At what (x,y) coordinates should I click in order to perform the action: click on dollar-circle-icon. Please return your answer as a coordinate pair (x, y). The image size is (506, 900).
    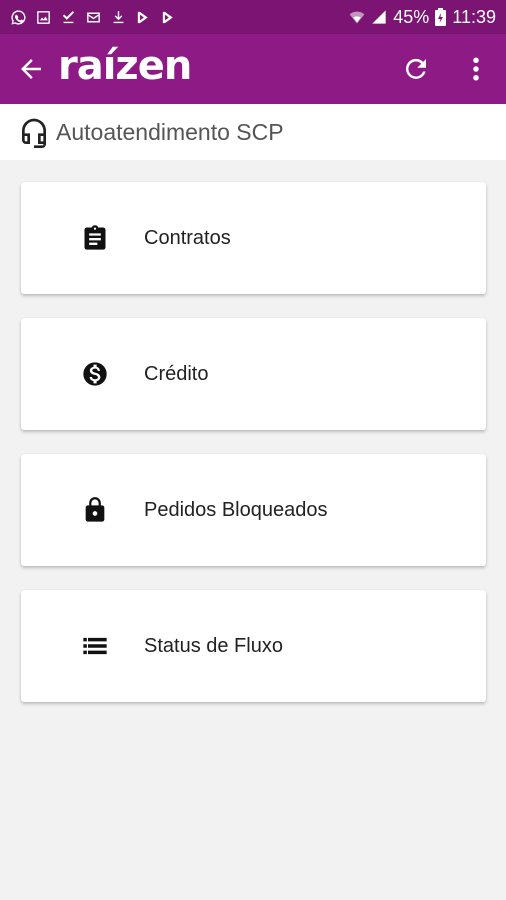
    Looking at the image, I should click on (95, 374).